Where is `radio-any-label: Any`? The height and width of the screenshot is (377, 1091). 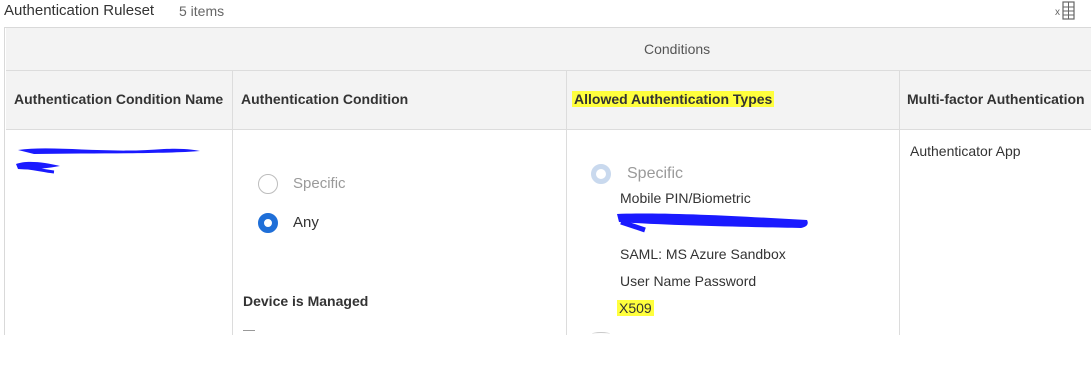 radio-any-label: Any is located at coordinates (306, 222).